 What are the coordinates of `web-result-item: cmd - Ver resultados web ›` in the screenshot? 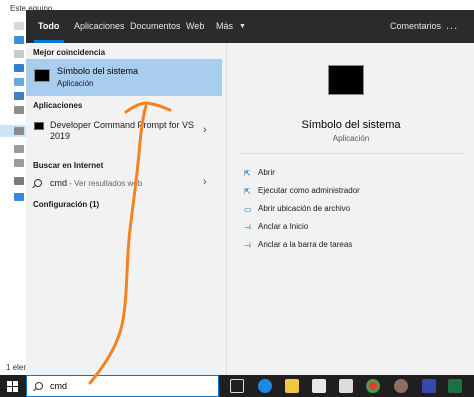 It's located at (124, 184).